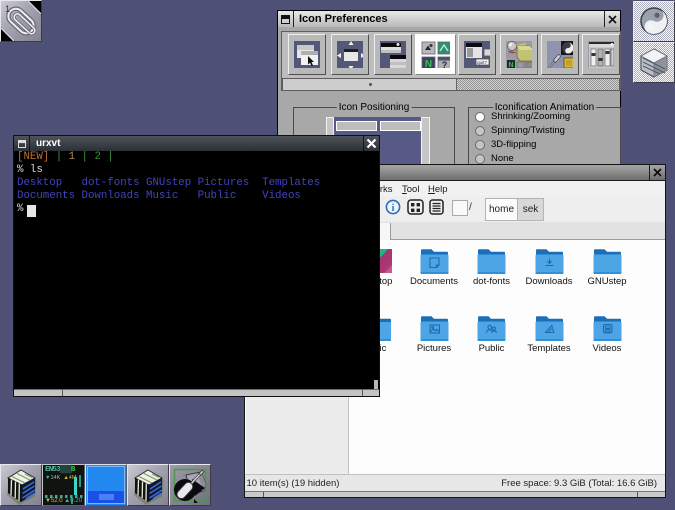 The image size is (675, 510). I want to click on svg-text: 1, so click(7, 9).